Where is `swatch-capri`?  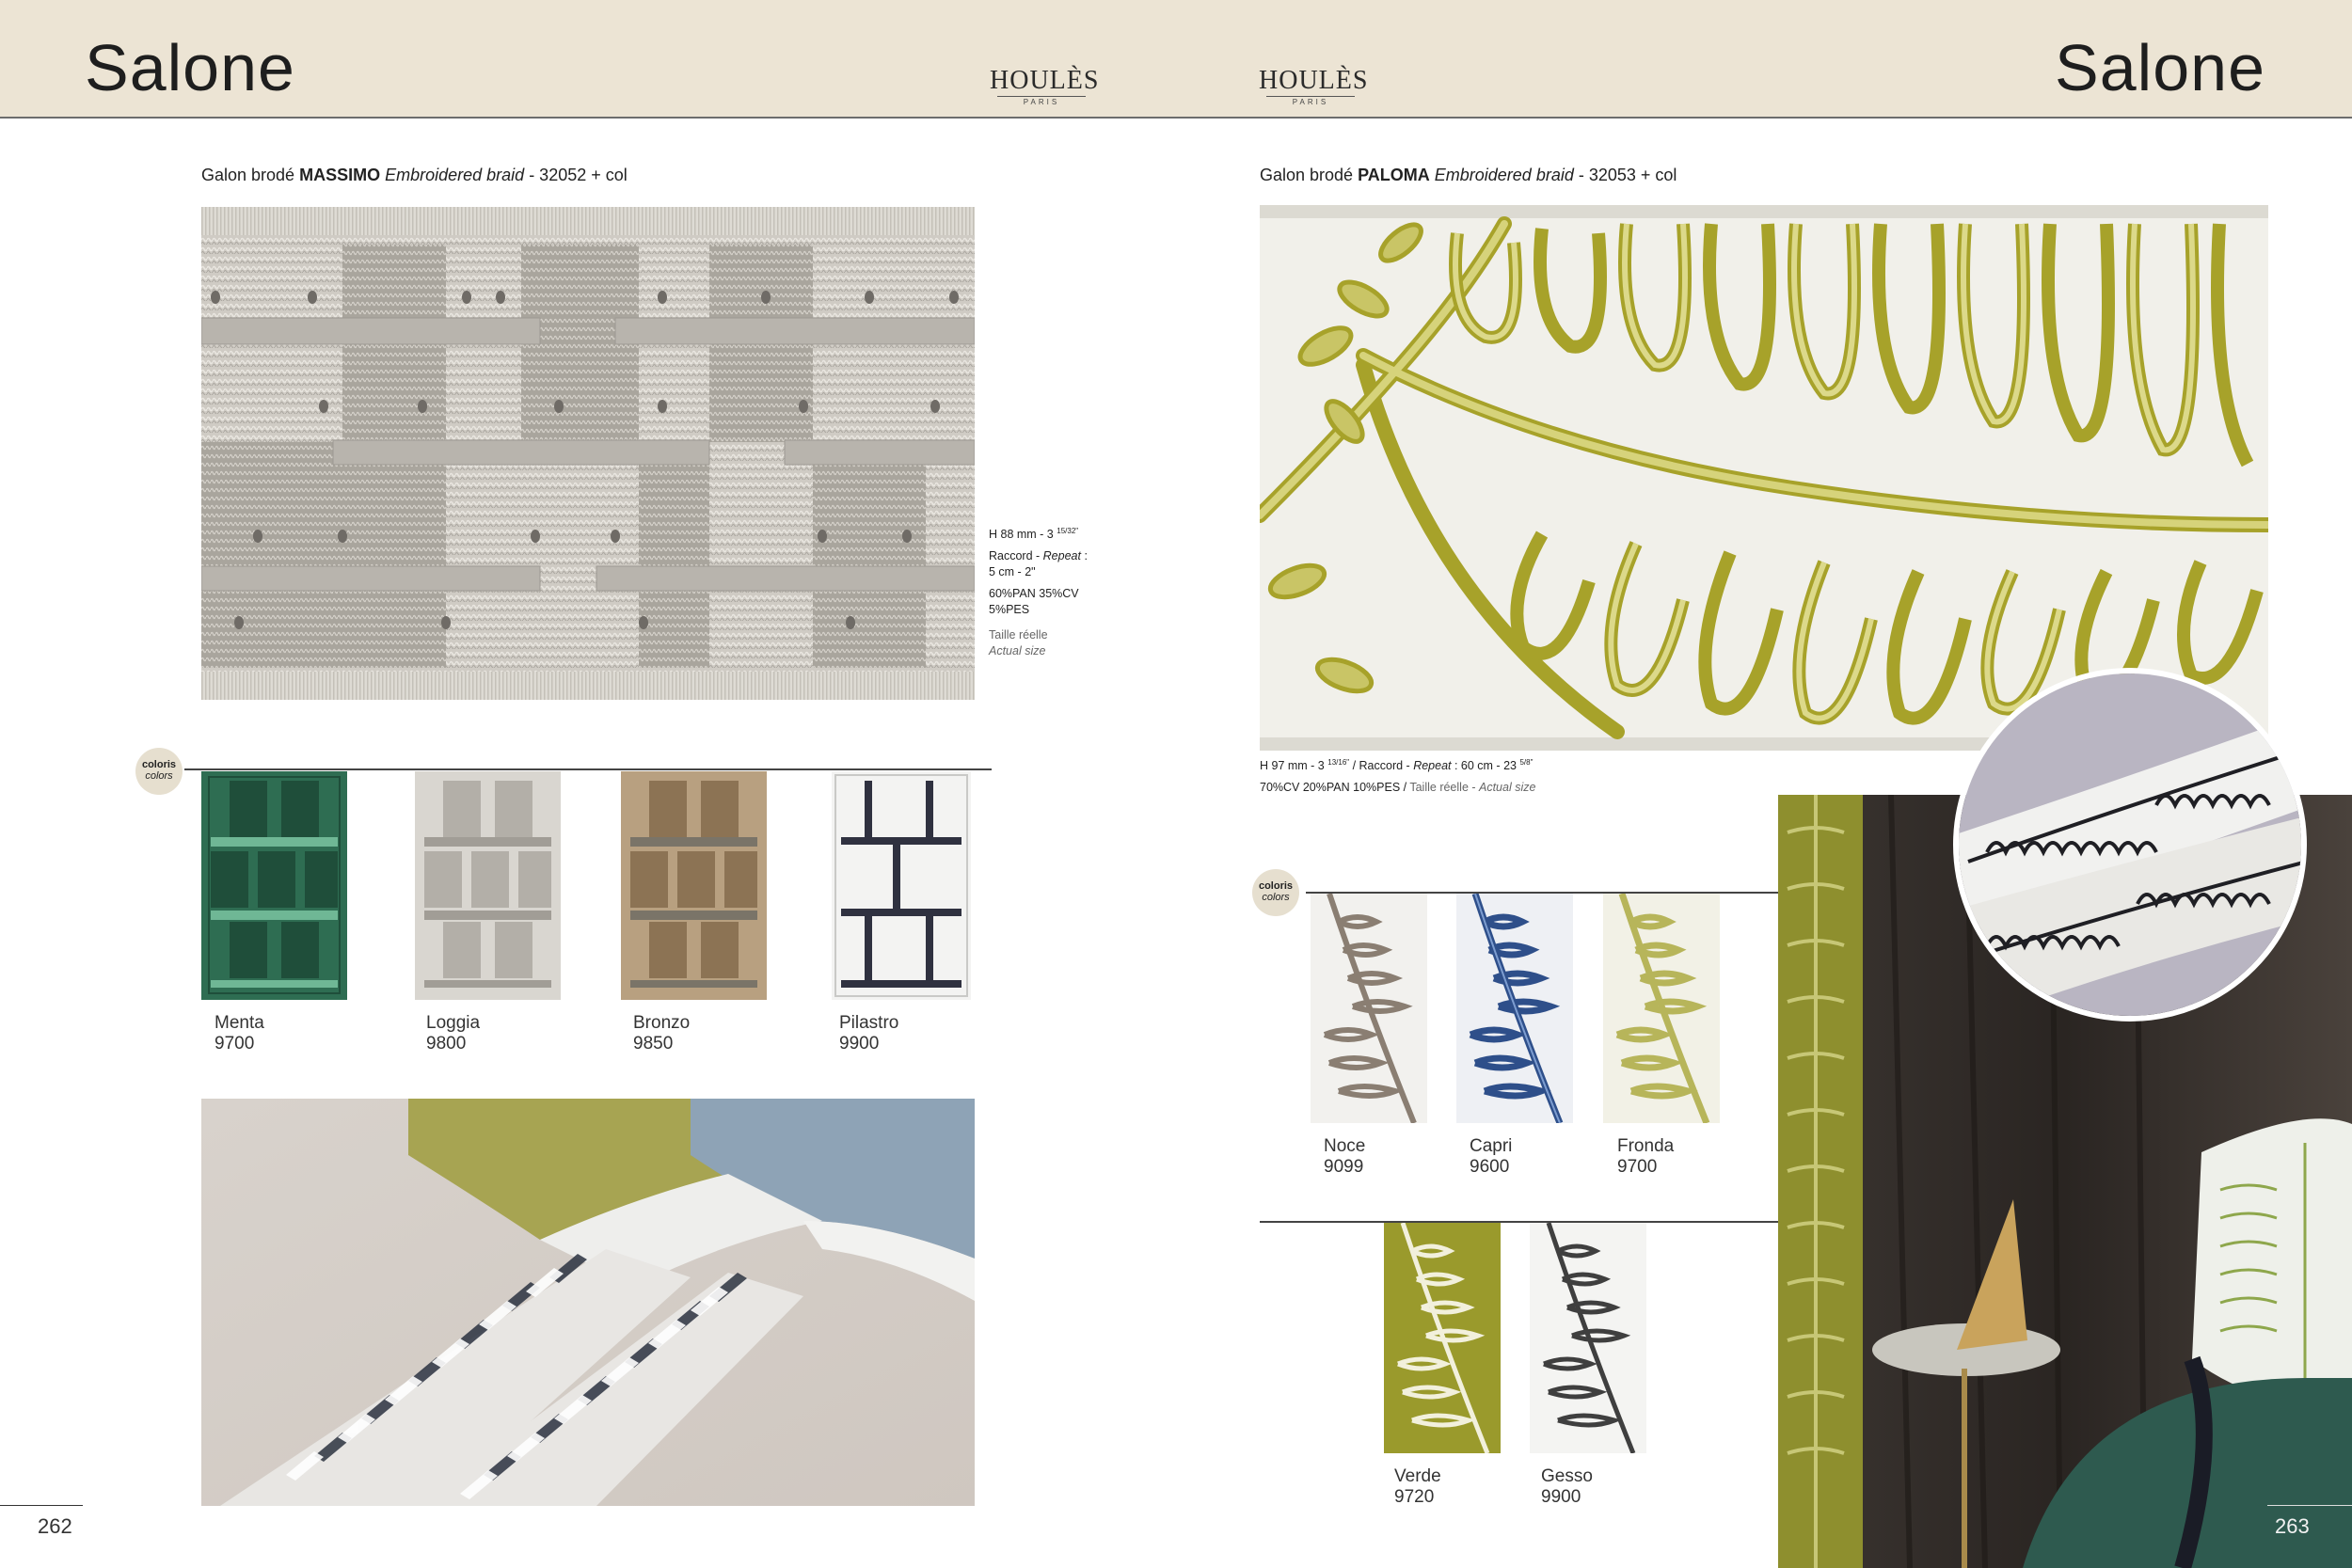 swatch-capri is located at coordinates (1514, 1008).